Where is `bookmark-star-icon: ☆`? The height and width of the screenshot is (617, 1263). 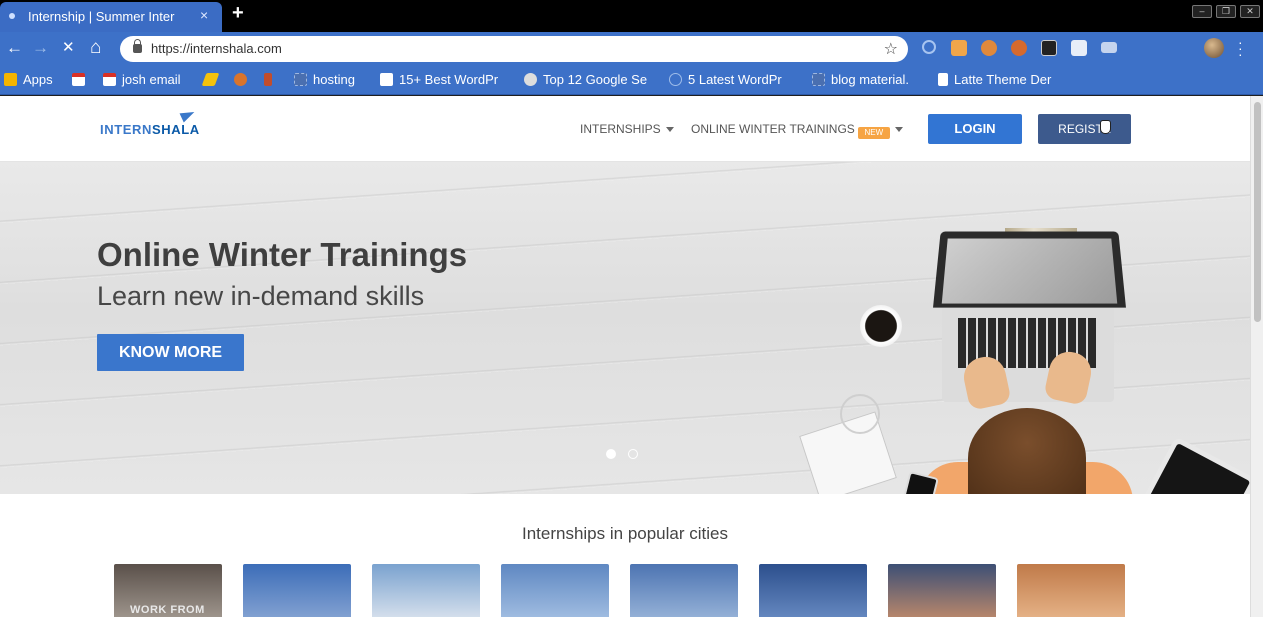
bookmark-star-icon: ☆ is located at coordinates (891, 49).